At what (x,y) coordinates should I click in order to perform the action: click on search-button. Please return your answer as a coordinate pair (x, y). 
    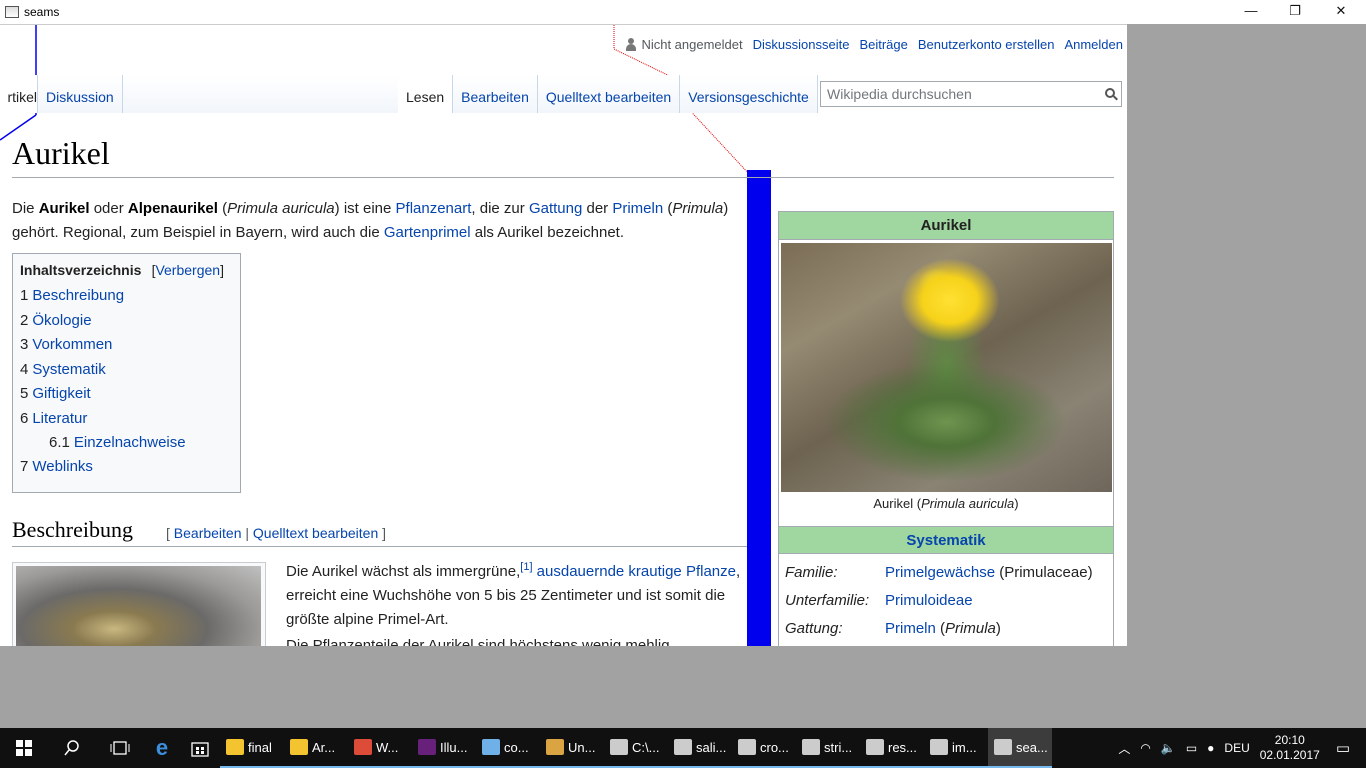
    Looking at the image, I should click on (72, 748).